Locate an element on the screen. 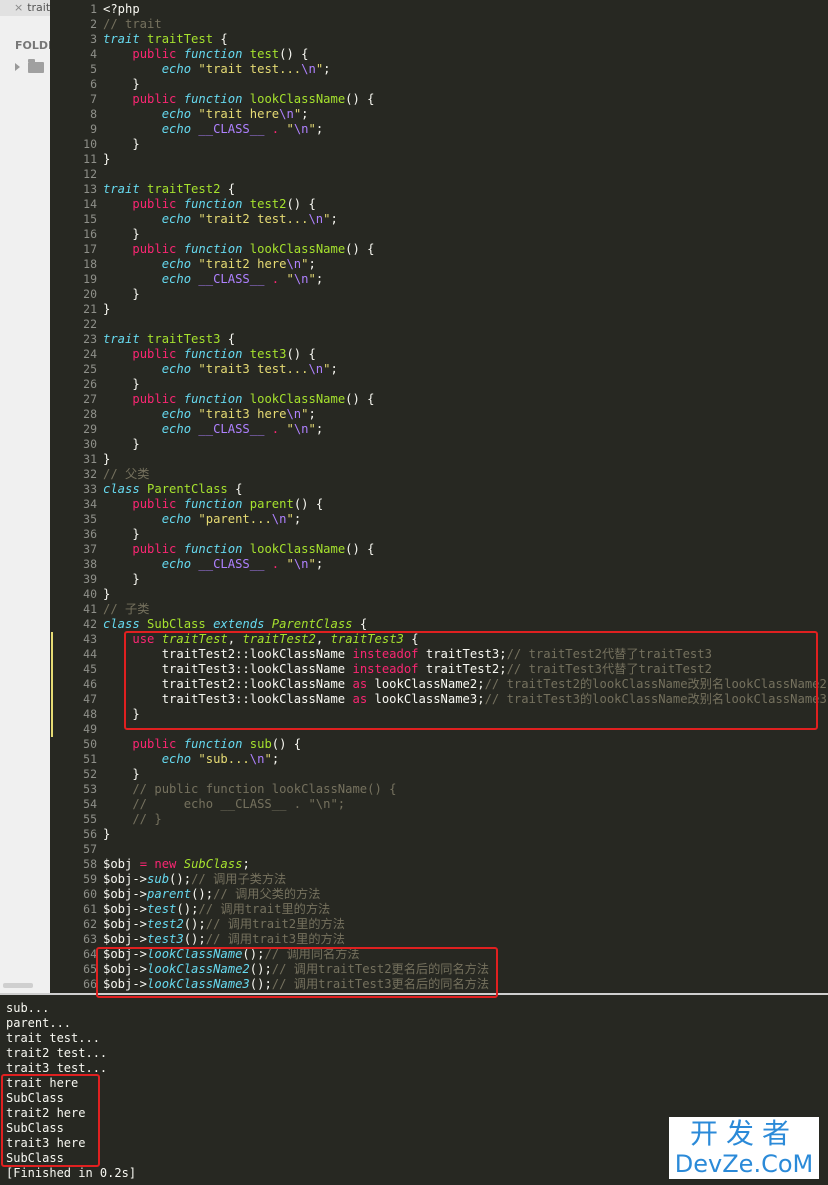  code-token: $obj-> is located at coordinates (125, 879).